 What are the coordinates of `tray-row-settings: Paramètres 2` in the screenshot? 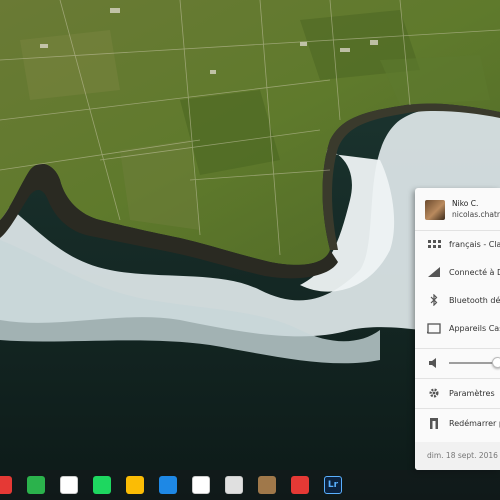 It's located at (457, 393).